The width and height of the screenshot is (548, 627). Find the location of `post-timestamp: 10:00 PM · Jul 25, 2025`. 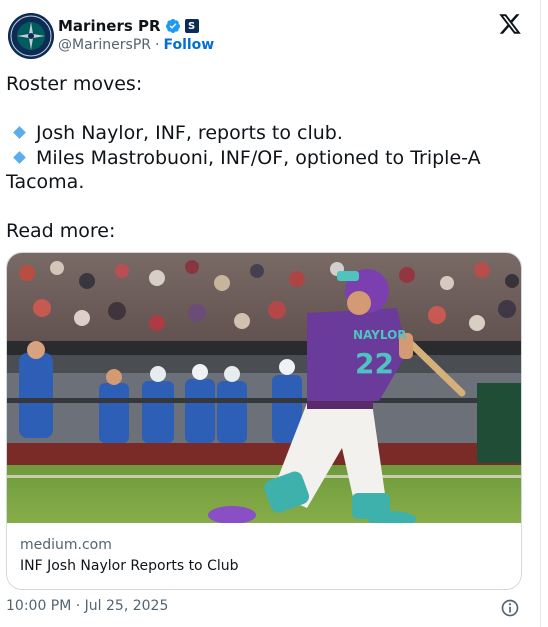

post-timestamp: 10:00 PM · Jul 25, 2025 is located at coordinates (87, 606).